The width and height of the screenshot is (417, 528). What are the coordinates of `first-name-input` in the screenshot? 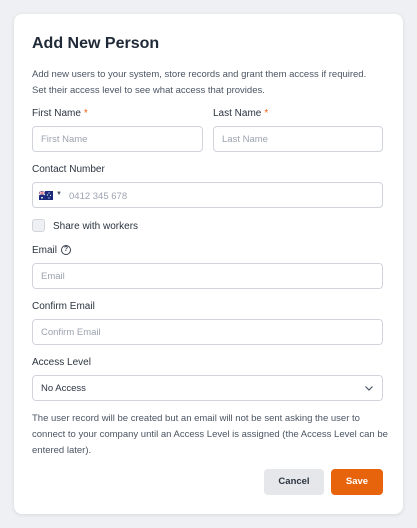 It's located at (117, 139).